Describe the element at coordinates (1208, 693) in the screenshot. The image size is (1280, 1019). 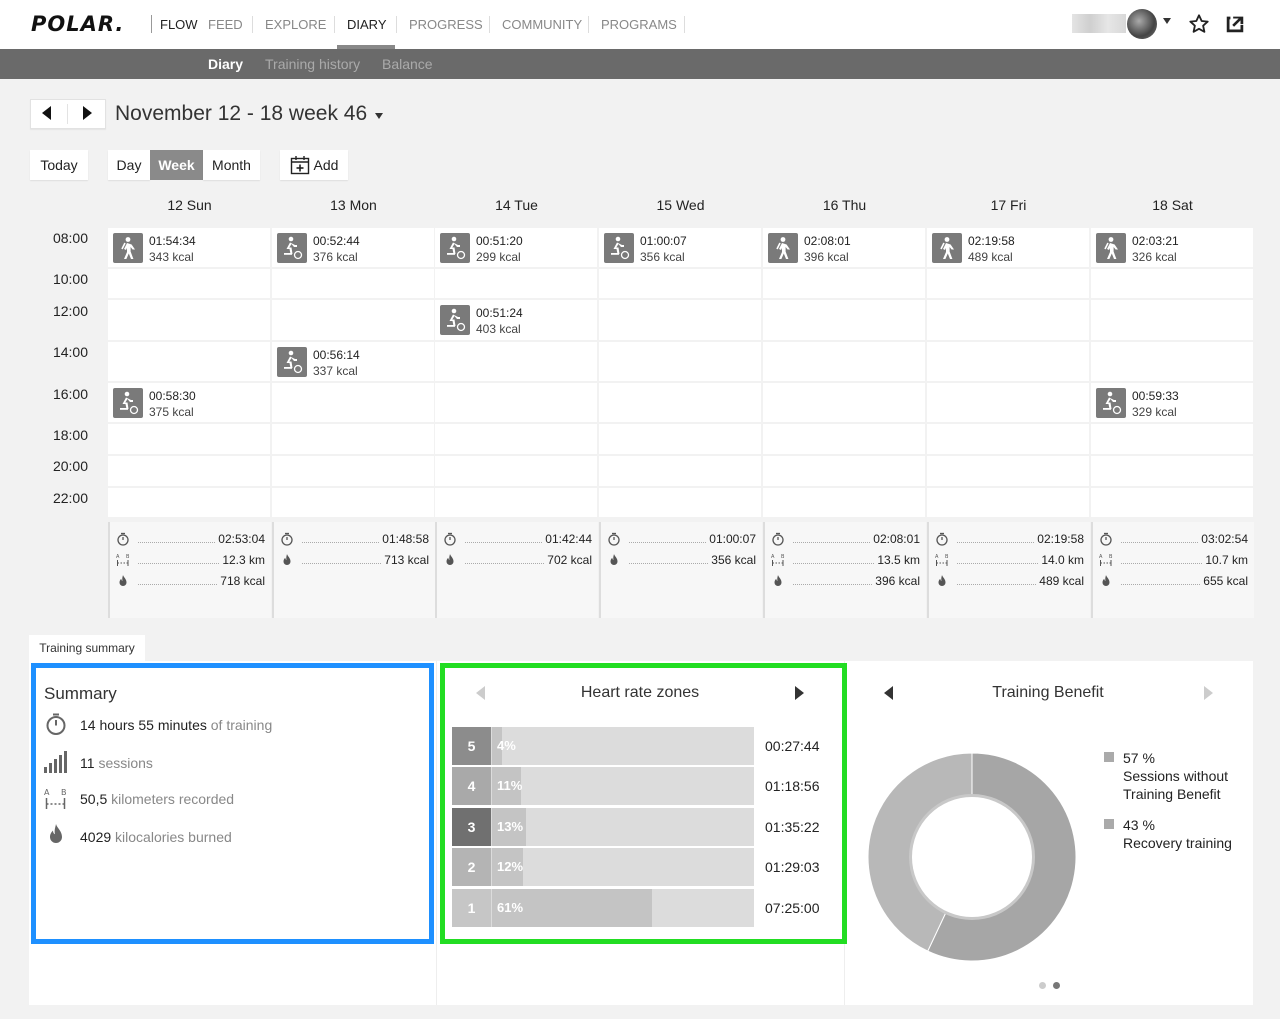
I see `training-benefit-next-icon` at that location.